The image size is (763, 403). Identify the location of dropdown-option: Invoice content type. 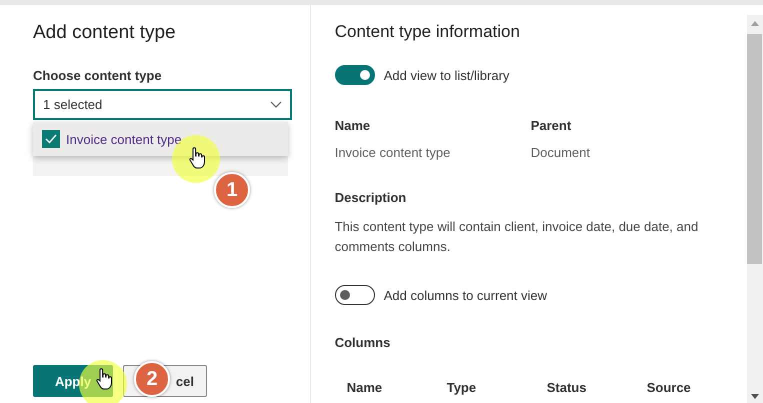
(107, 139).